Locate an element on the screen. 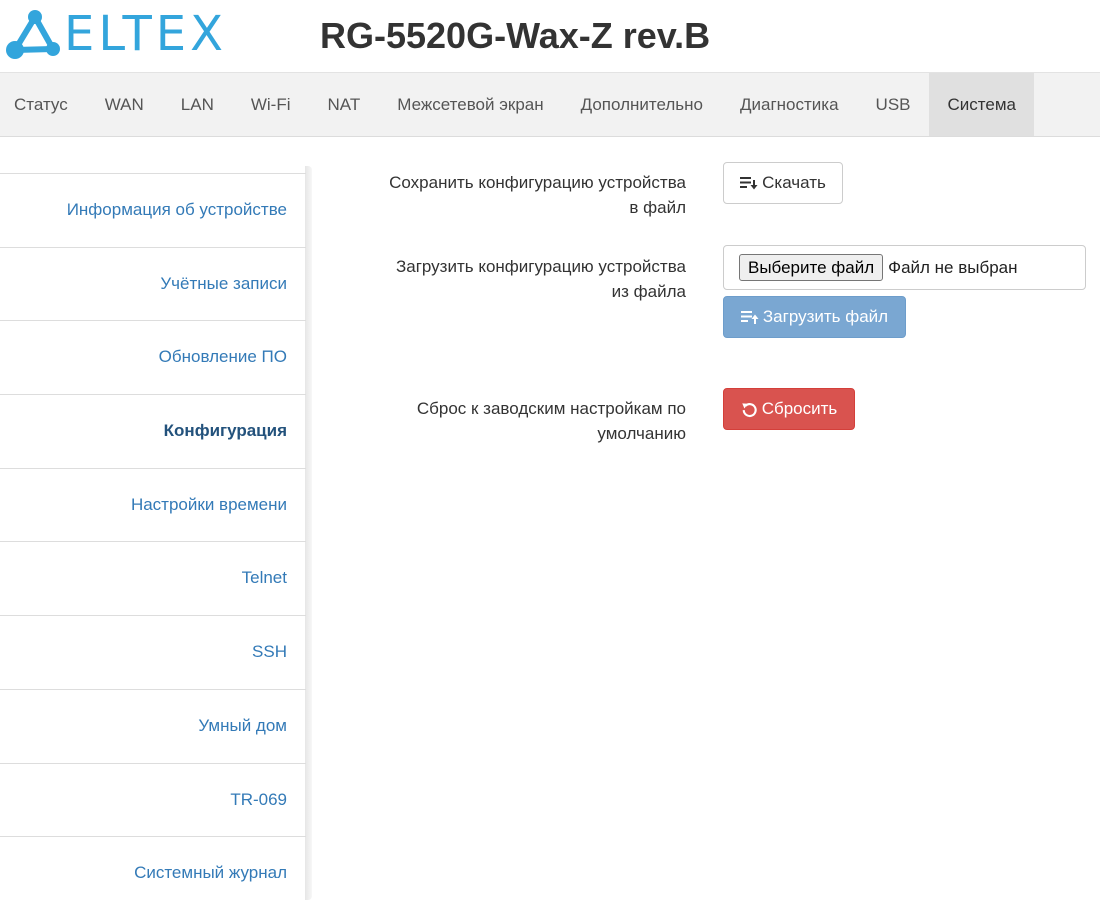 The height and width of the screenshot is (910, 1100). file-status-text: Файл не выбран is located at coordinates (953, 267).